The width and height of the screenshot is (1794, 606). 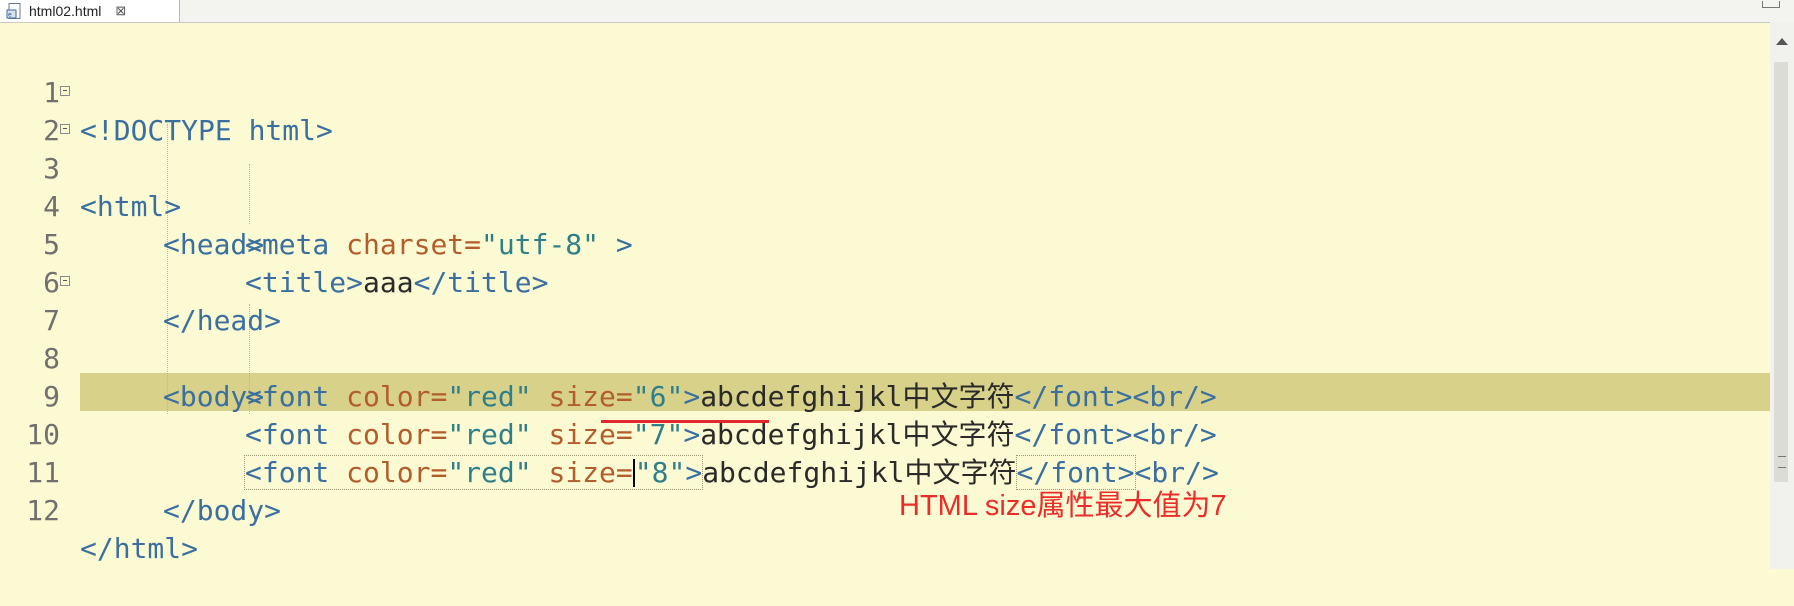 I want to click on vertical-scrollbar, so click(x=1782, y=295).